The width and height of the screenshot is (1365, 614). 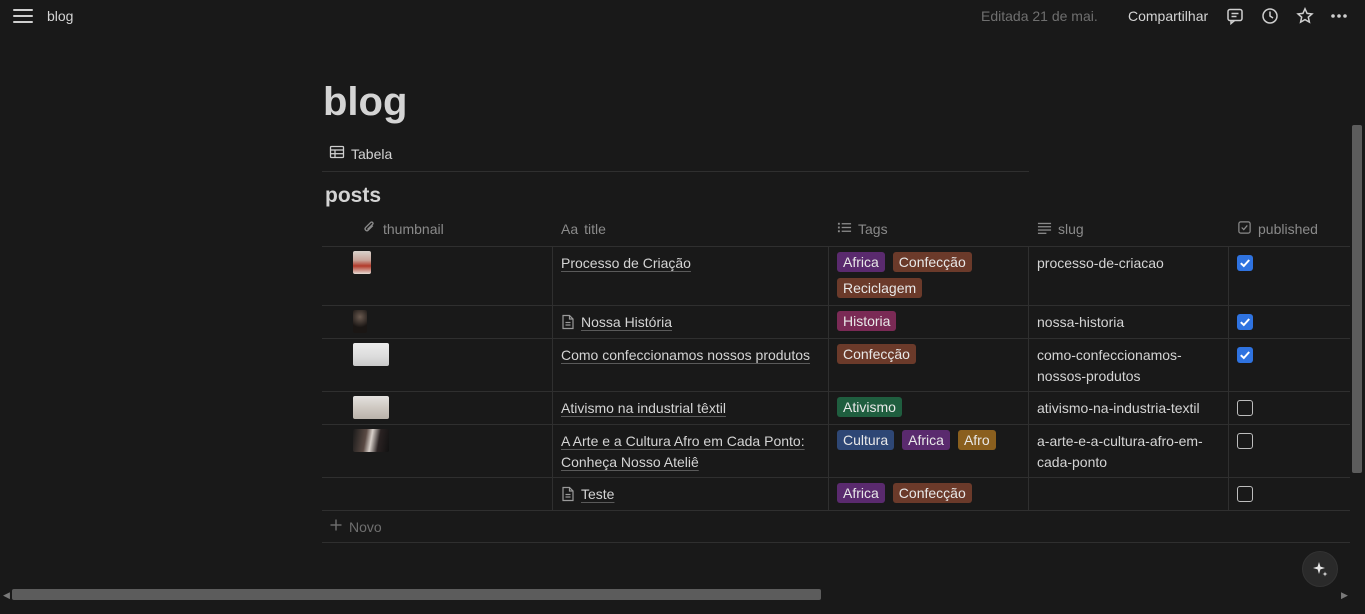 I want to click on title-cell: Teste, so click(x=691, y=494).